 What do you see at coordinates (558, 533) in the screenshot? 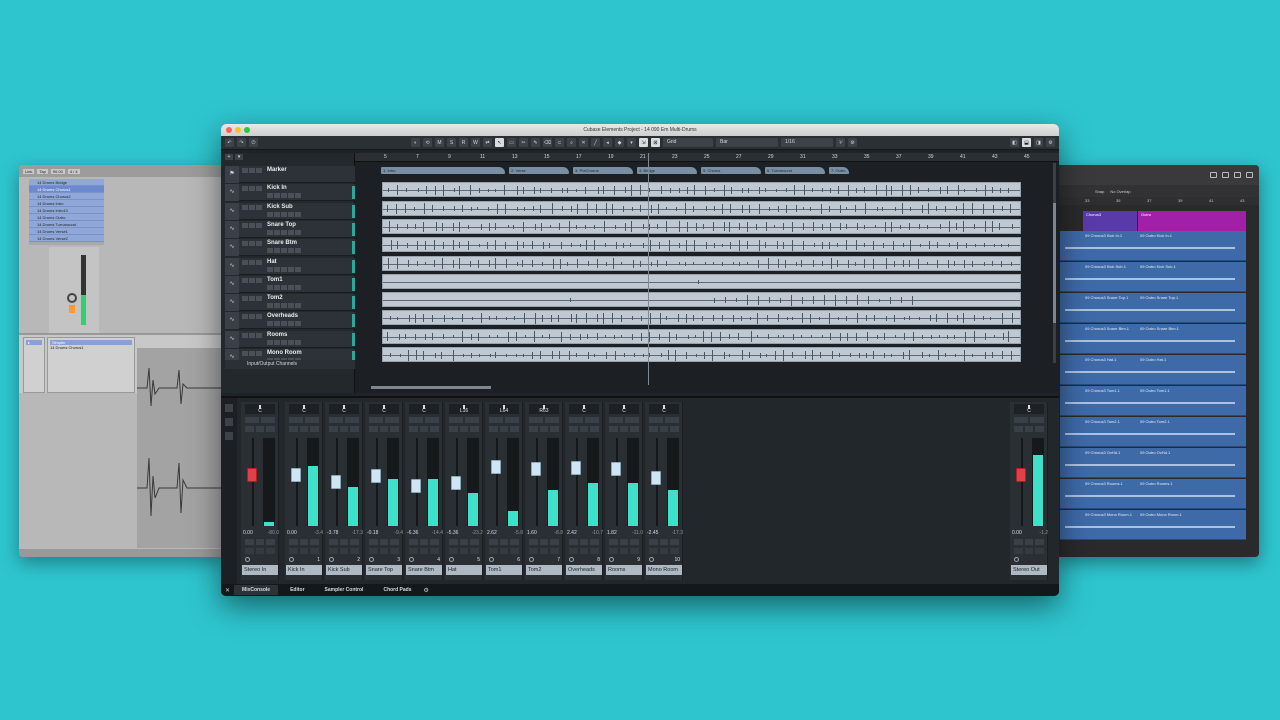
I see `peak-value: -8.8` at bounding box center [558, 533].